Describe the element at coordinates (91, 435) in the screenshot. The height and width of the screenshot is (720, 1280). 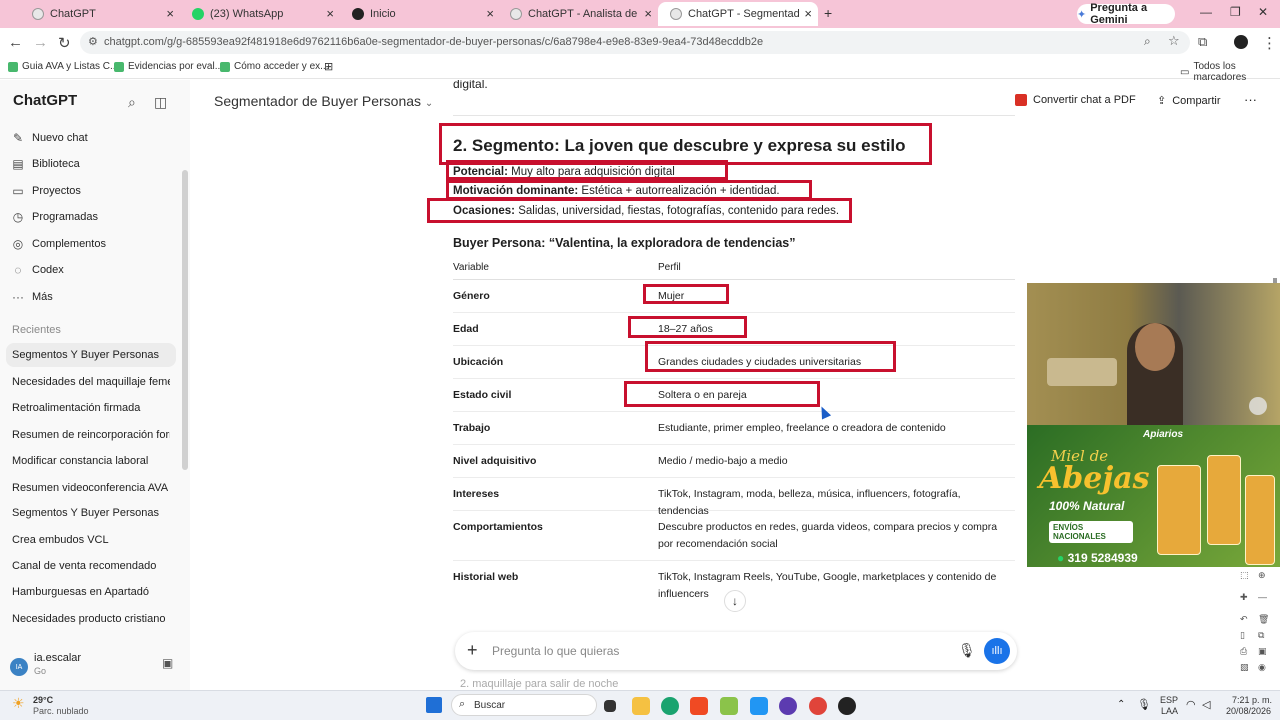
I see `recent-chat: Resumen de reincorporación form` at that location.